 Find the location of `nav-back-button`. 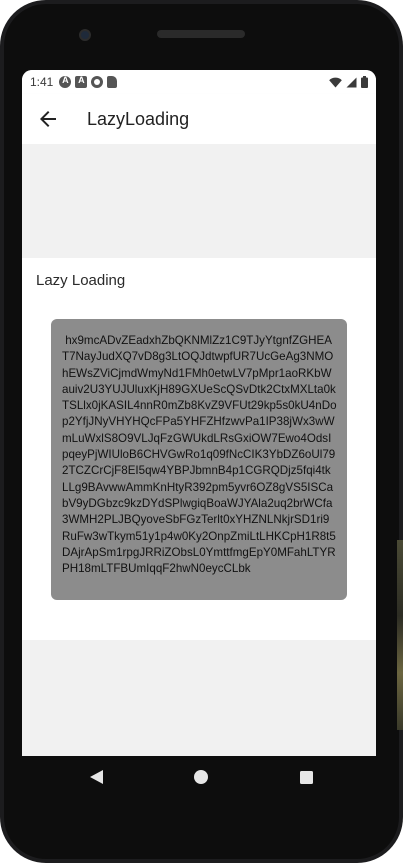

nav-back-button is located at coordinates (96, 777).